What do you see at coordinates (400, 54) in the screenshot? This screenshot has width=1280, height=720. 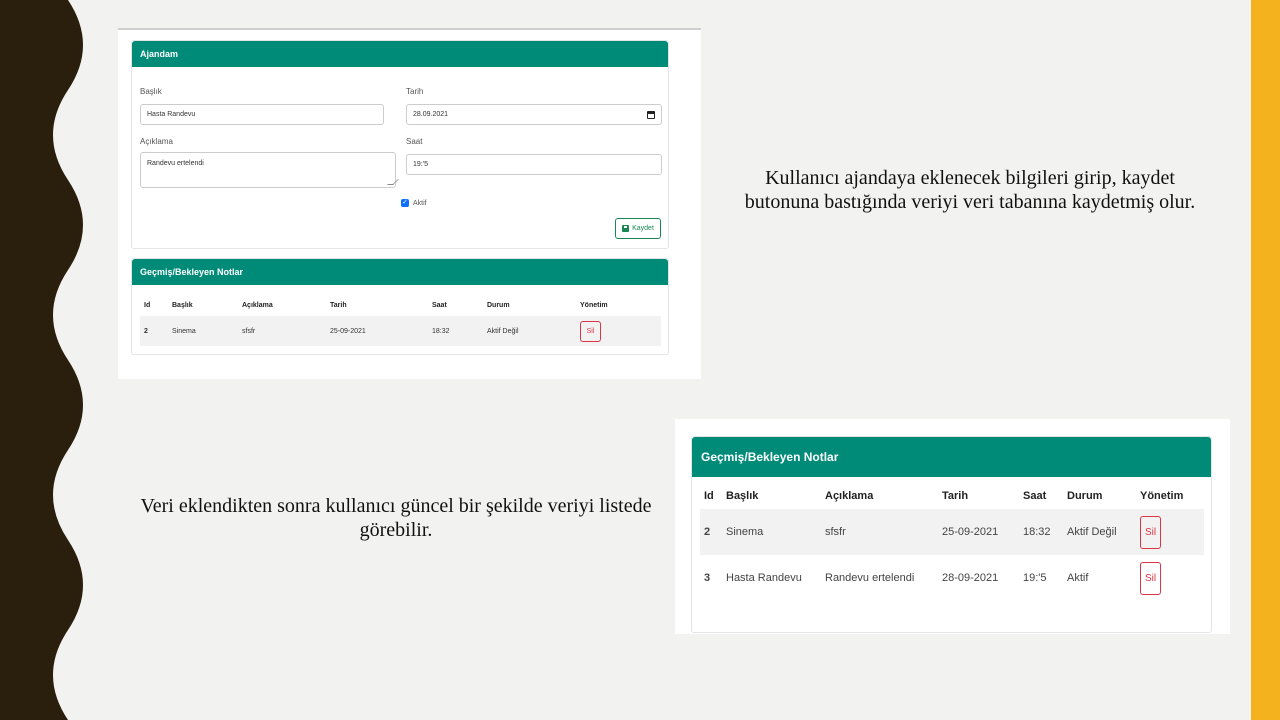 I see `agenda-card-title: Ajandam` at bounding box center [400, 54].